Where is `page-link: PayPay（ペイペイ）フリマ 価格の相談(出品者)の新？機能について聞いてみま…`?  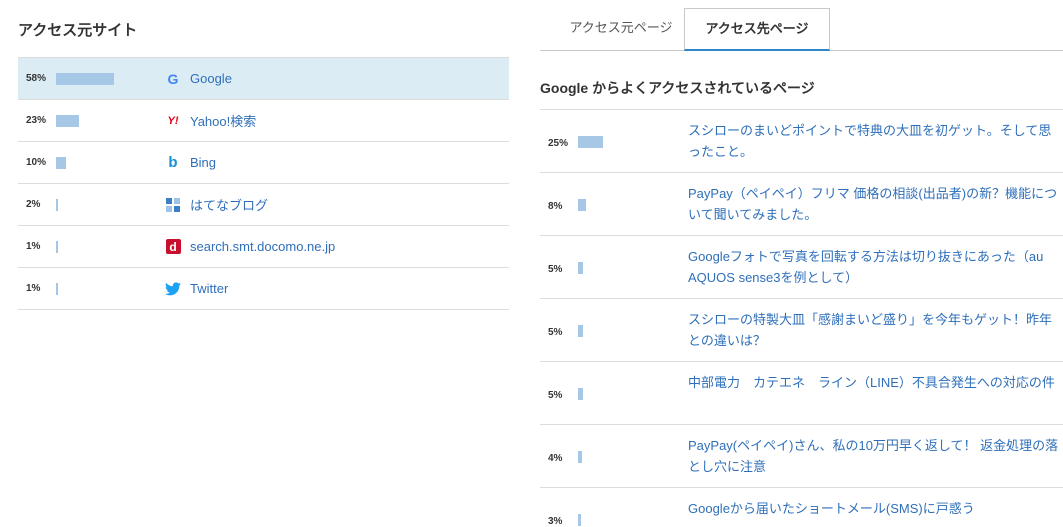
page-link: PayPay（ペイペイ）フリマ 価格の相談(出品者)の新？機能について聞いてみま… is located at coordinates (874, 204).